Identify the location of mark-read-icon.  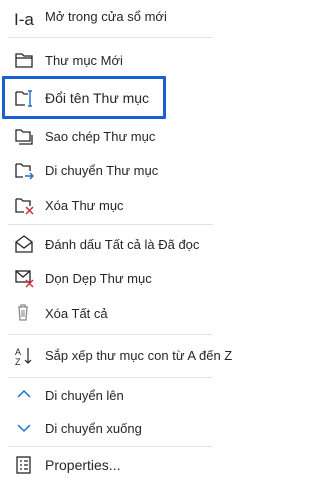
(24, 244).